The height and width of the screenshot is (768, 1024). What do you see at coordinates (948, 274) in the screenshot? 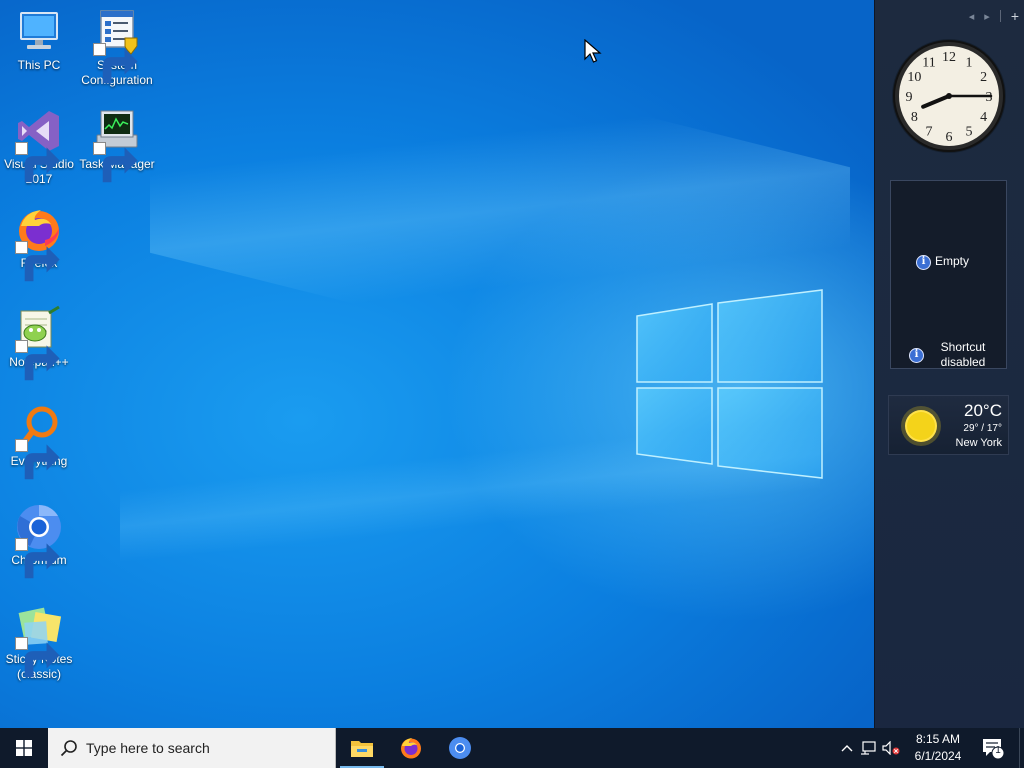
I see `slideshow-gadget: i Empty i Shortcut disabled` at bounding box center [948, 274].